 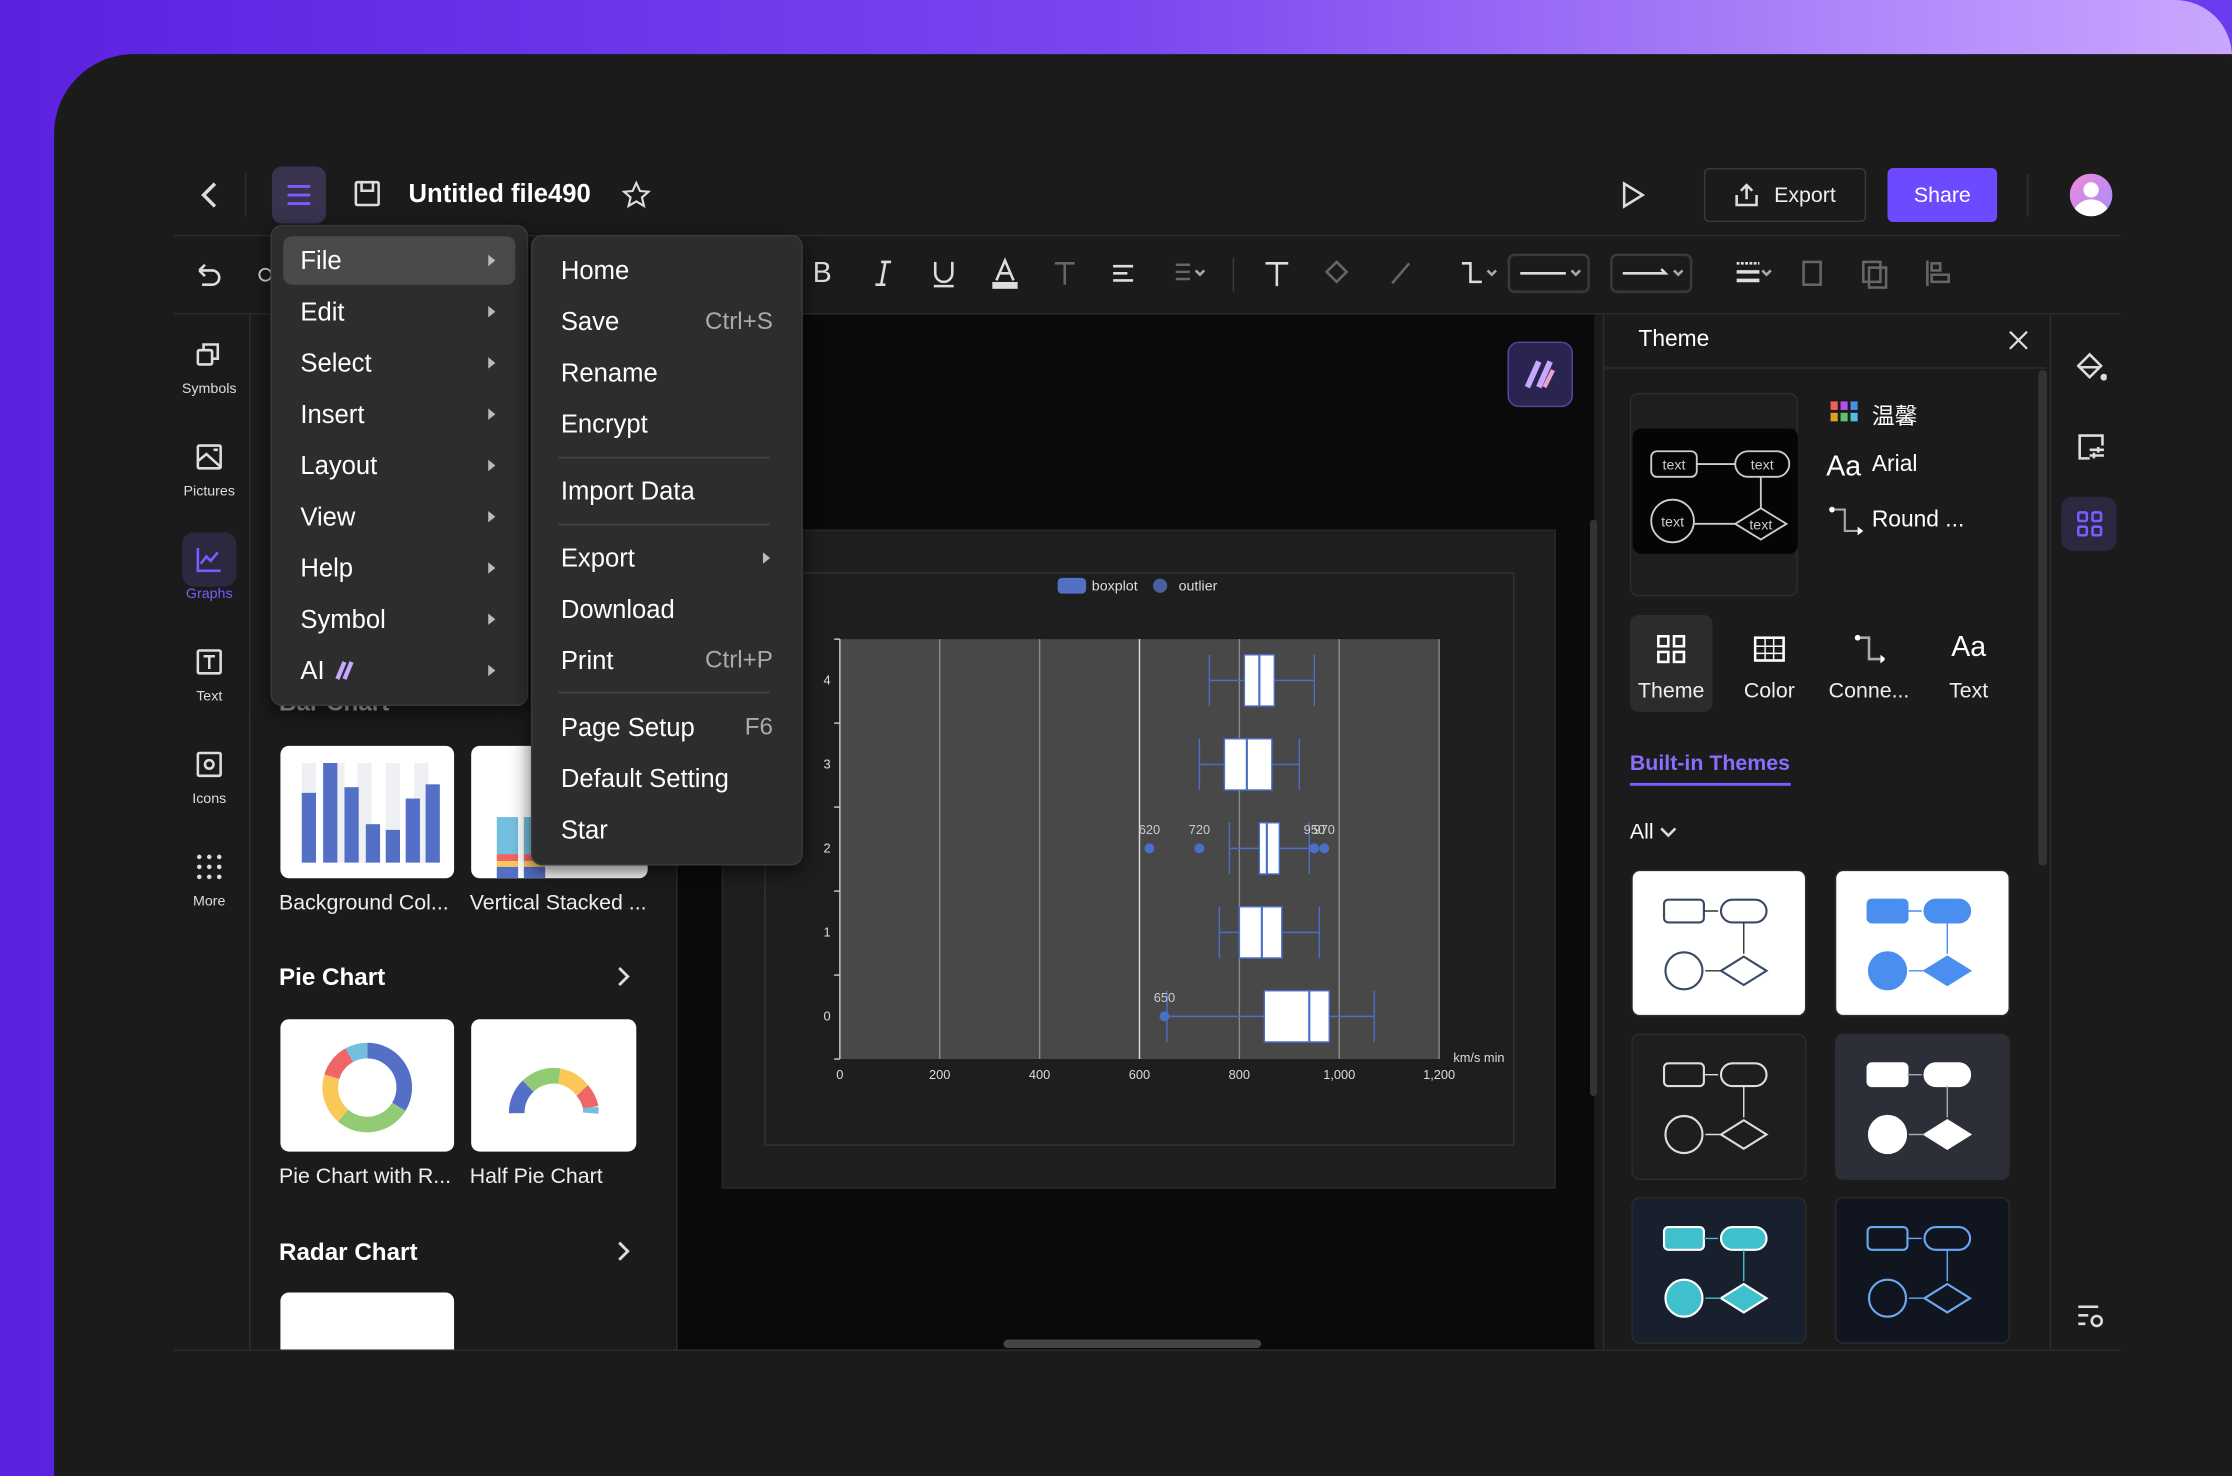 I want to click on close-icon, so click(x=2018, y=340).